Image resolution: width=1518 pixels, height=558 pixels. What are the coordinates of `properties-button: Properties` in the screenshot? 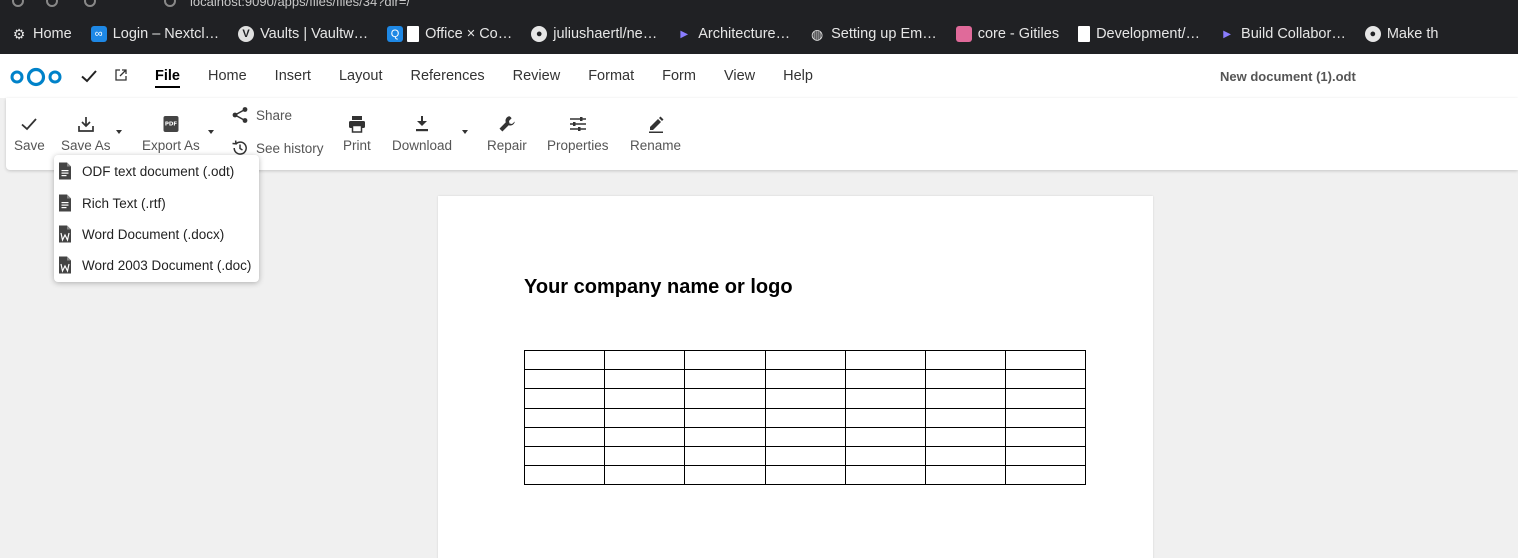 It's located at (578, 133).